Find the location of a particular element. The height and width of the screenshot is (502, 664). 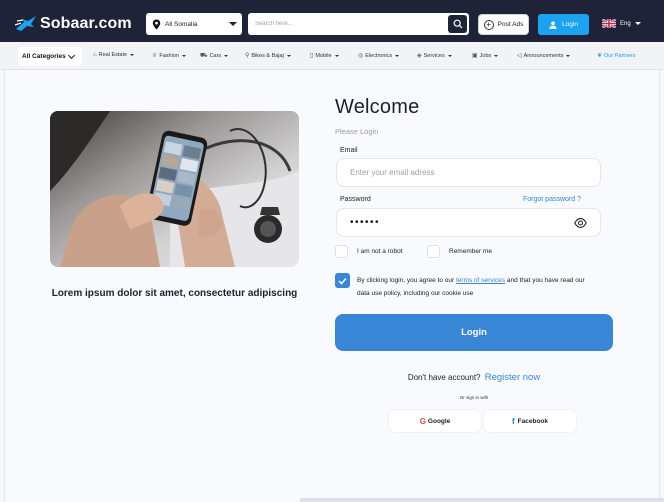

user-icon is located at coordinates (553, 25).